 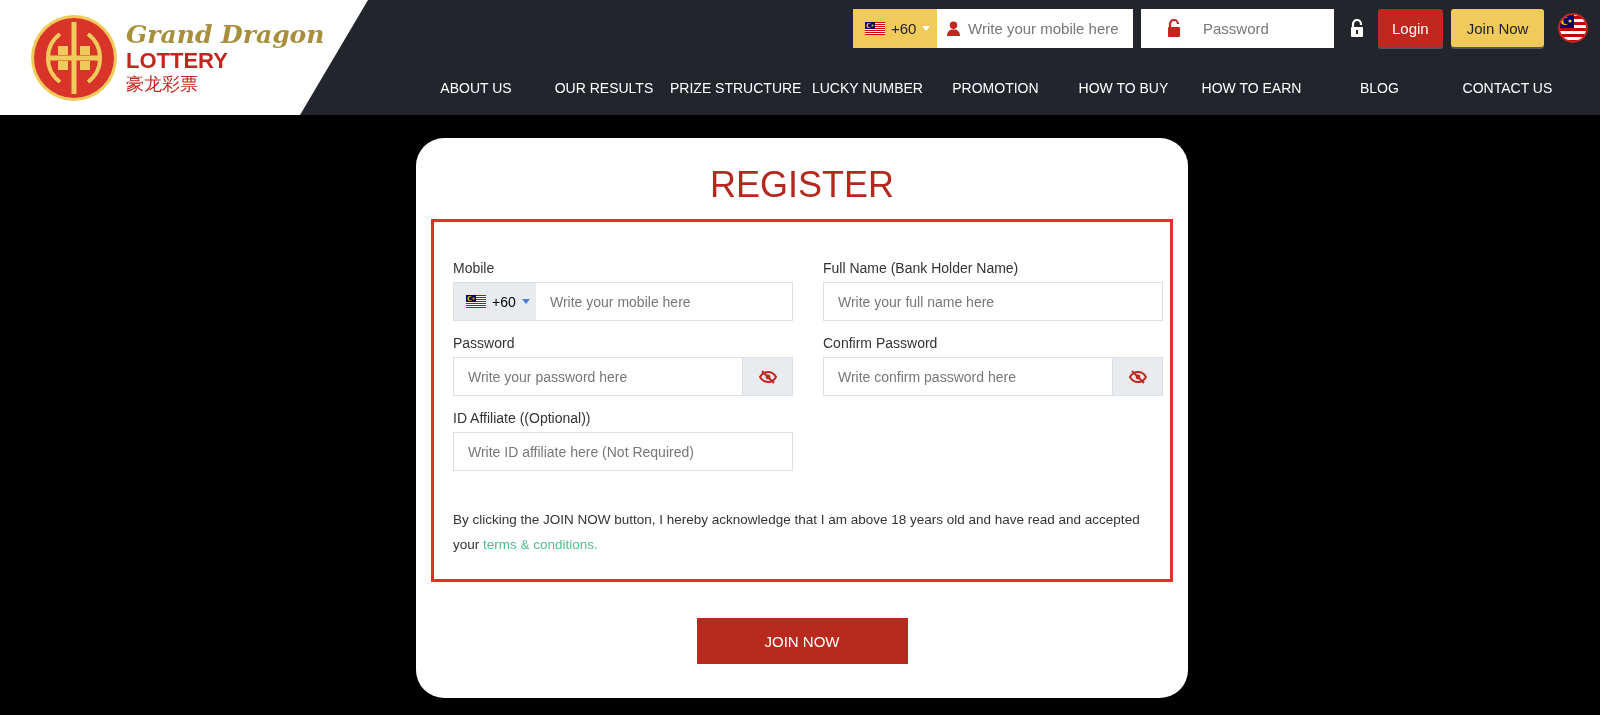 What do you see at coordinates (623, 451) in the screenshot?
I see `text-field: Write ID affiliate here (Not Required)` at bounding box center [623, 451].